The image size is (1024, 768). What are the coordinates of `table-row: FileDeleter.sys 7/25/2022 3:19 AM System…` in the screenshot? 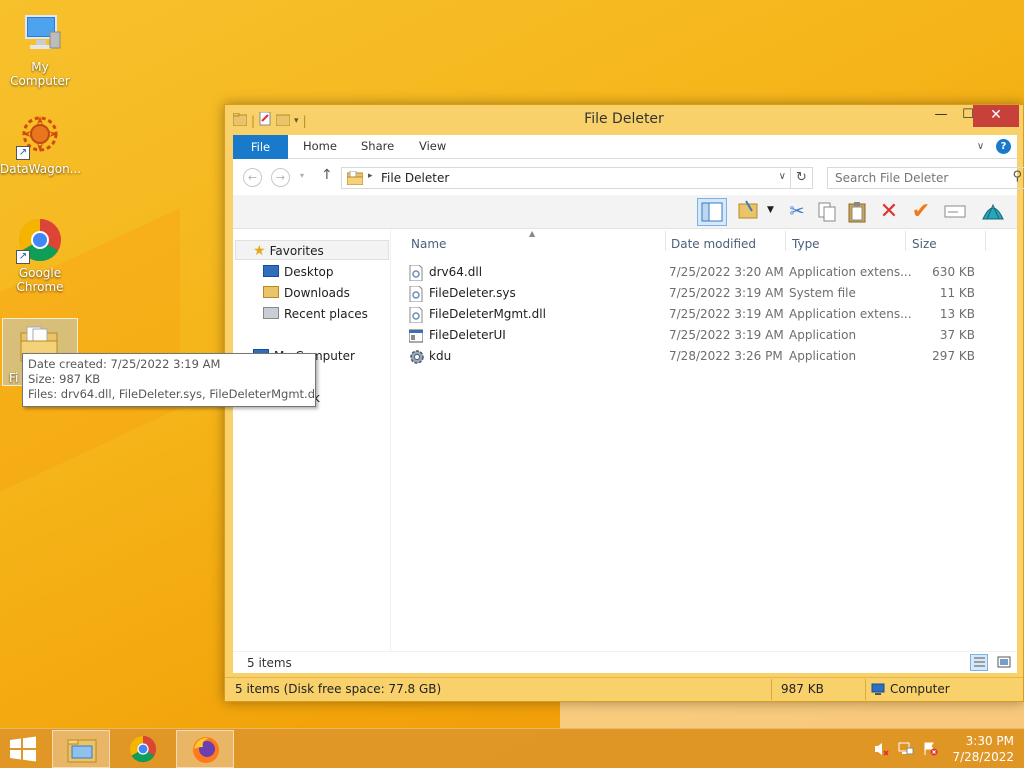 It's located at (709, 293).